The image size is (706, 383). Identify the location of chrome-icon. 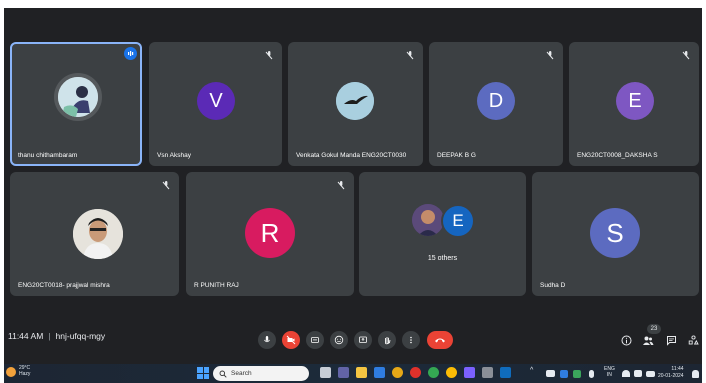
(433, 372).